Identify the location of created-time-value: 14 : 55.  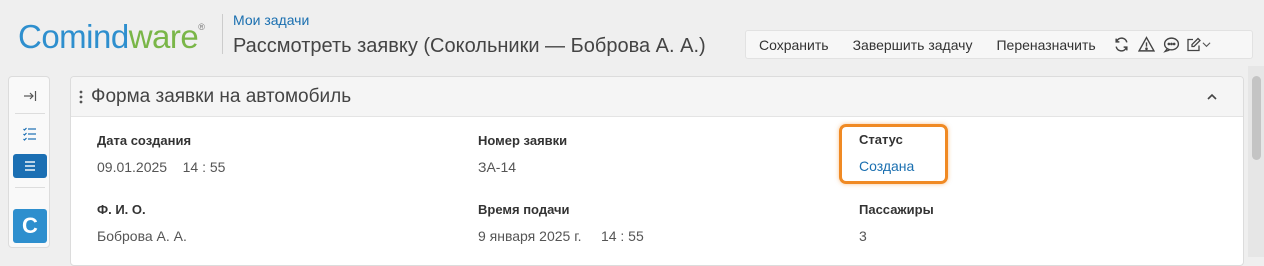
(204, 167).